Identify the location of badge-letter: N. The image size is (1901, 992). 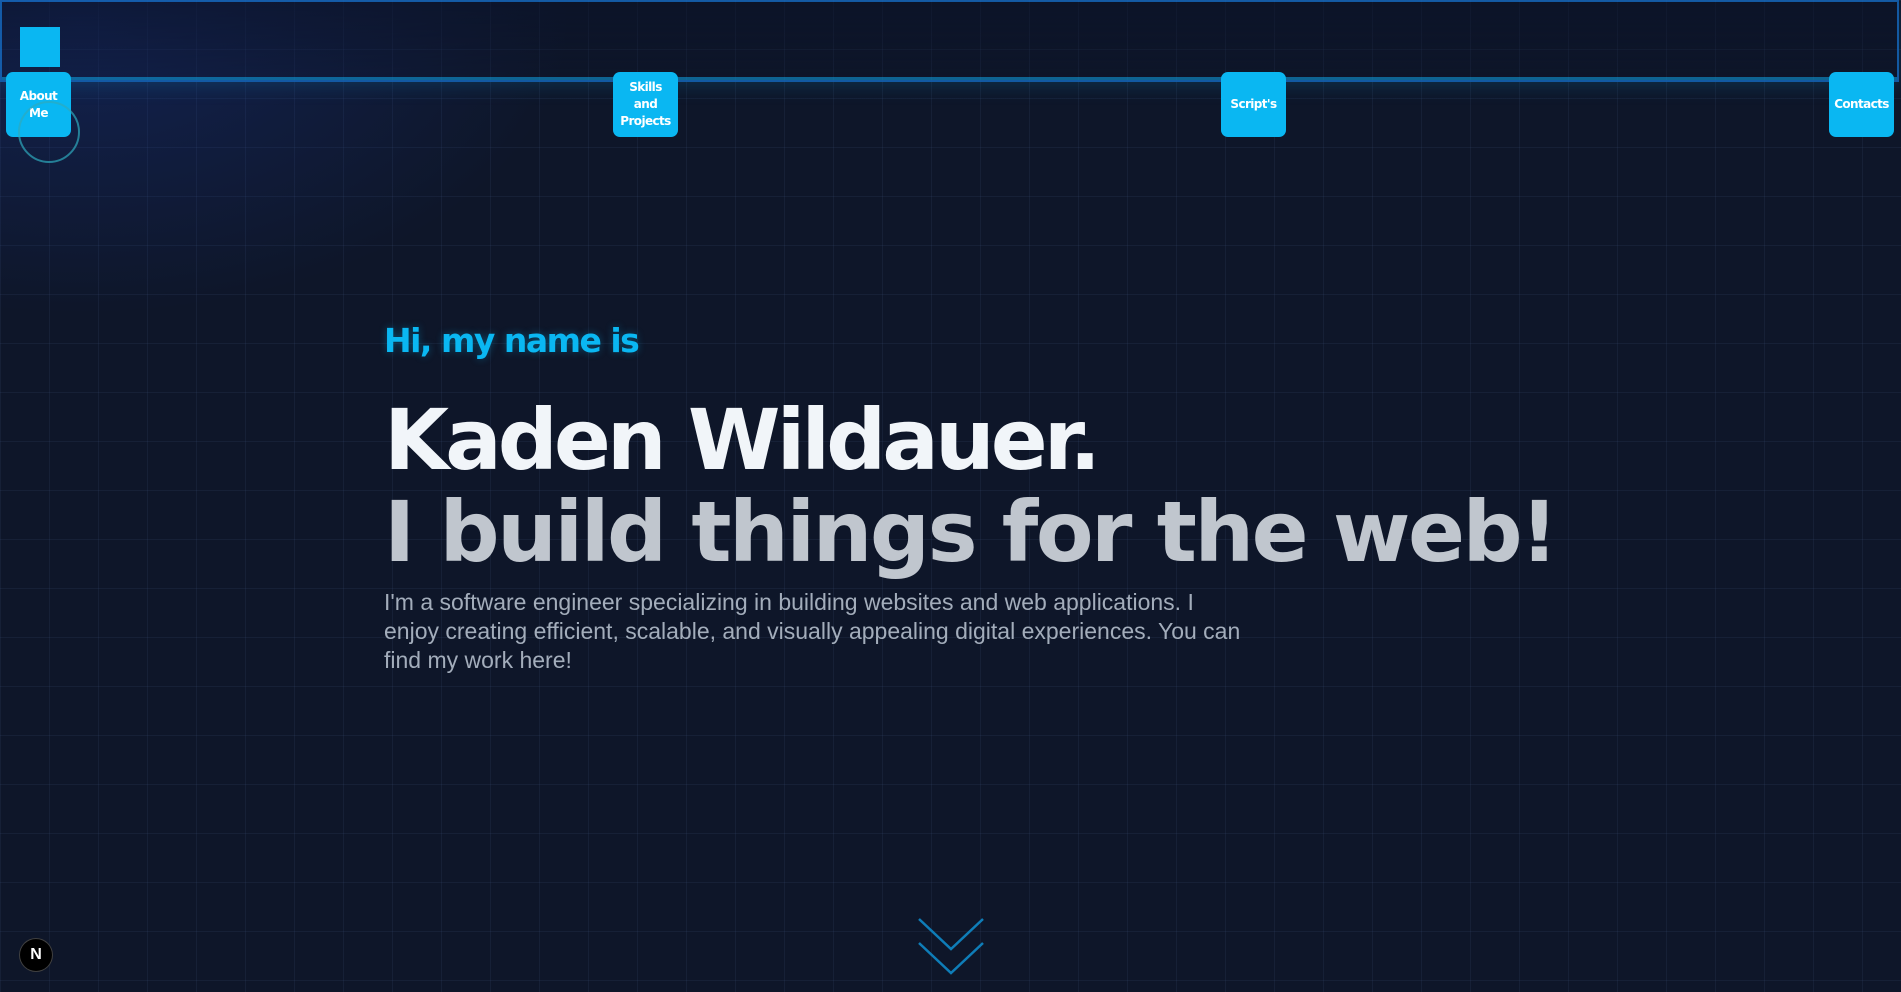
(36, 954).